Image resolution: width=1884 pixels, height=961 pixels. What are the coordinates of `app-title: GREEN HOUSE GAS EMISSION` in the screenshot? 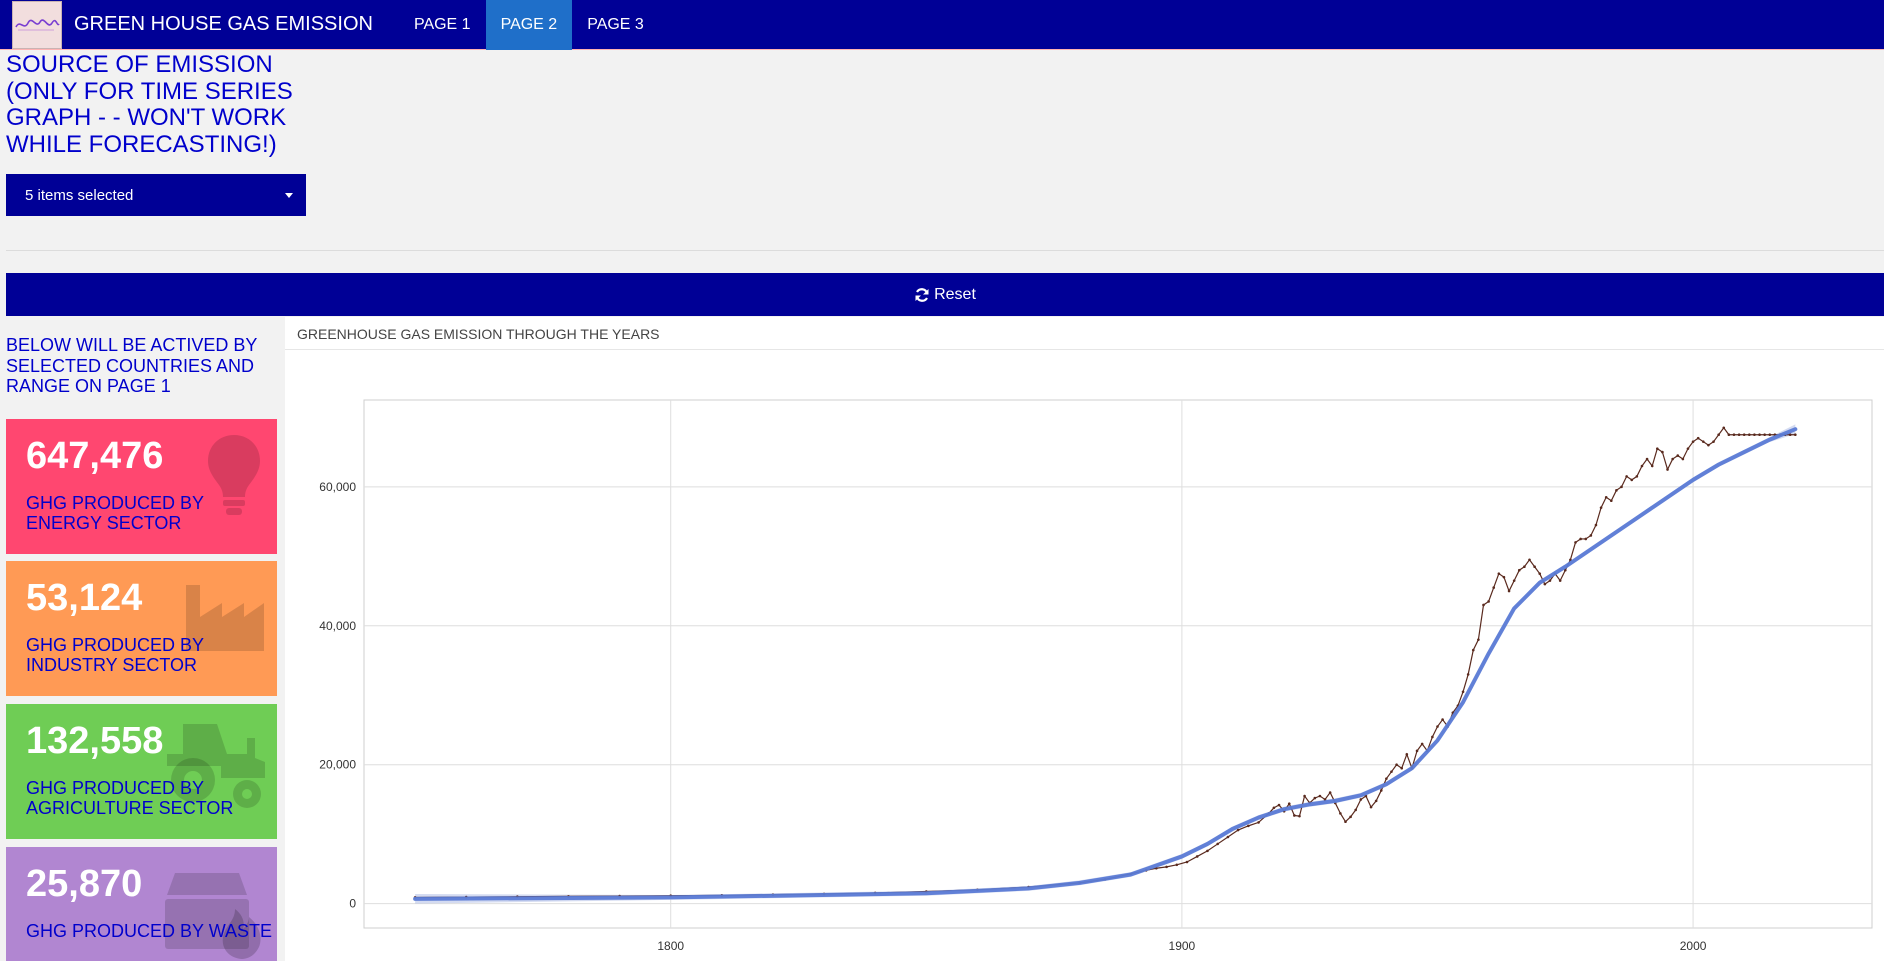 It's located at (223, 24).